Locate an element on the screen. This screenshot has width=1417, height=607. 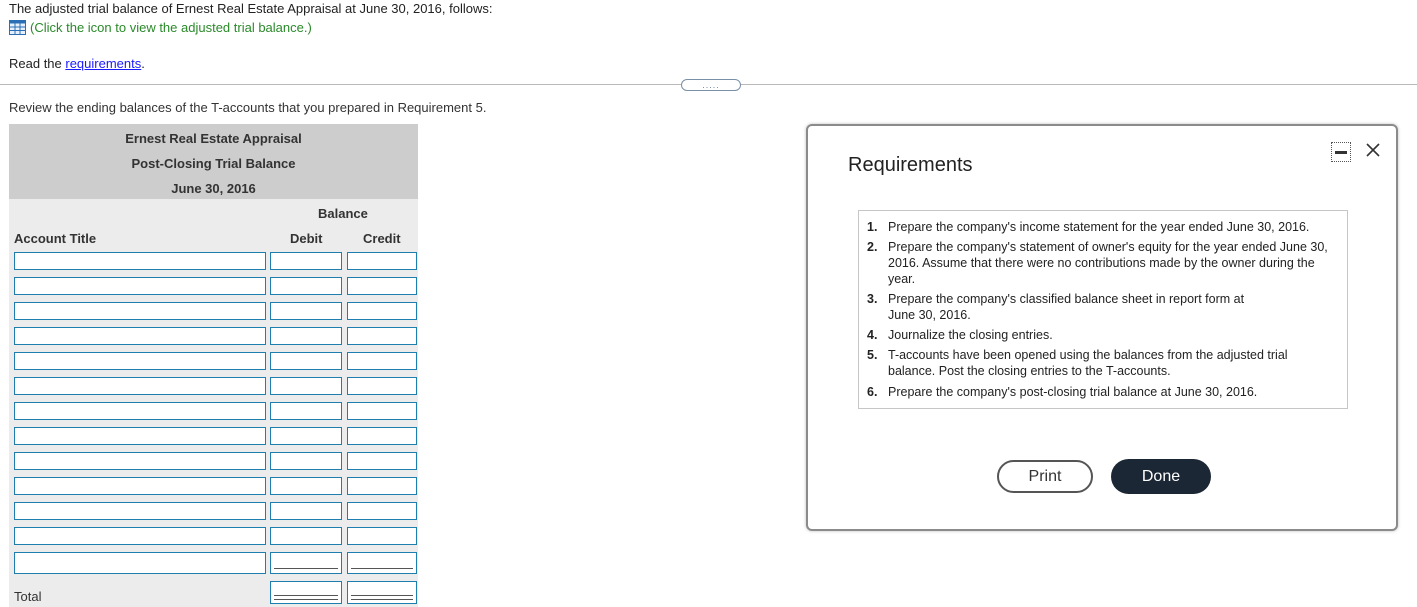
credit-header: Credit is located at coordinates (382, 238).